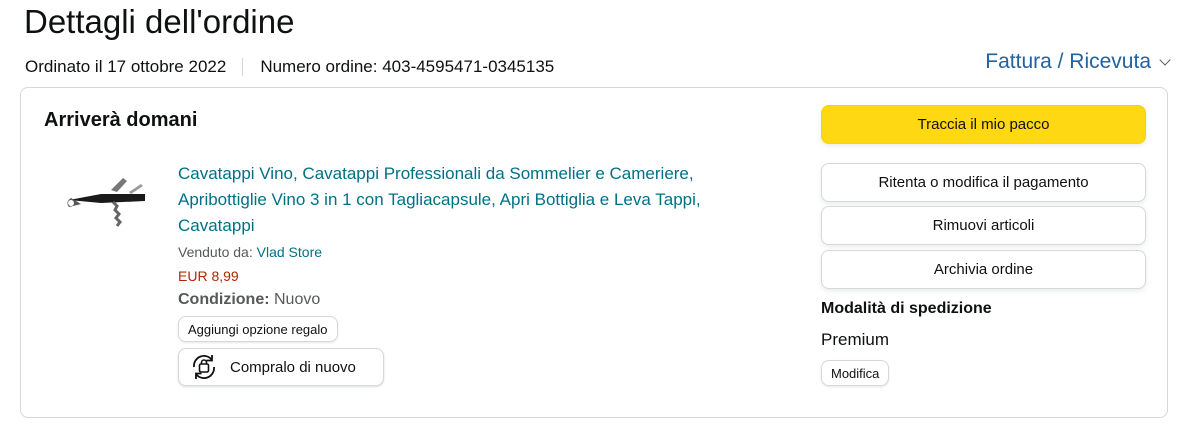  Describe the element at coordinates (159, 21) in the screenshot. I see `page-title: Dettagli dell'ordine` at that location.